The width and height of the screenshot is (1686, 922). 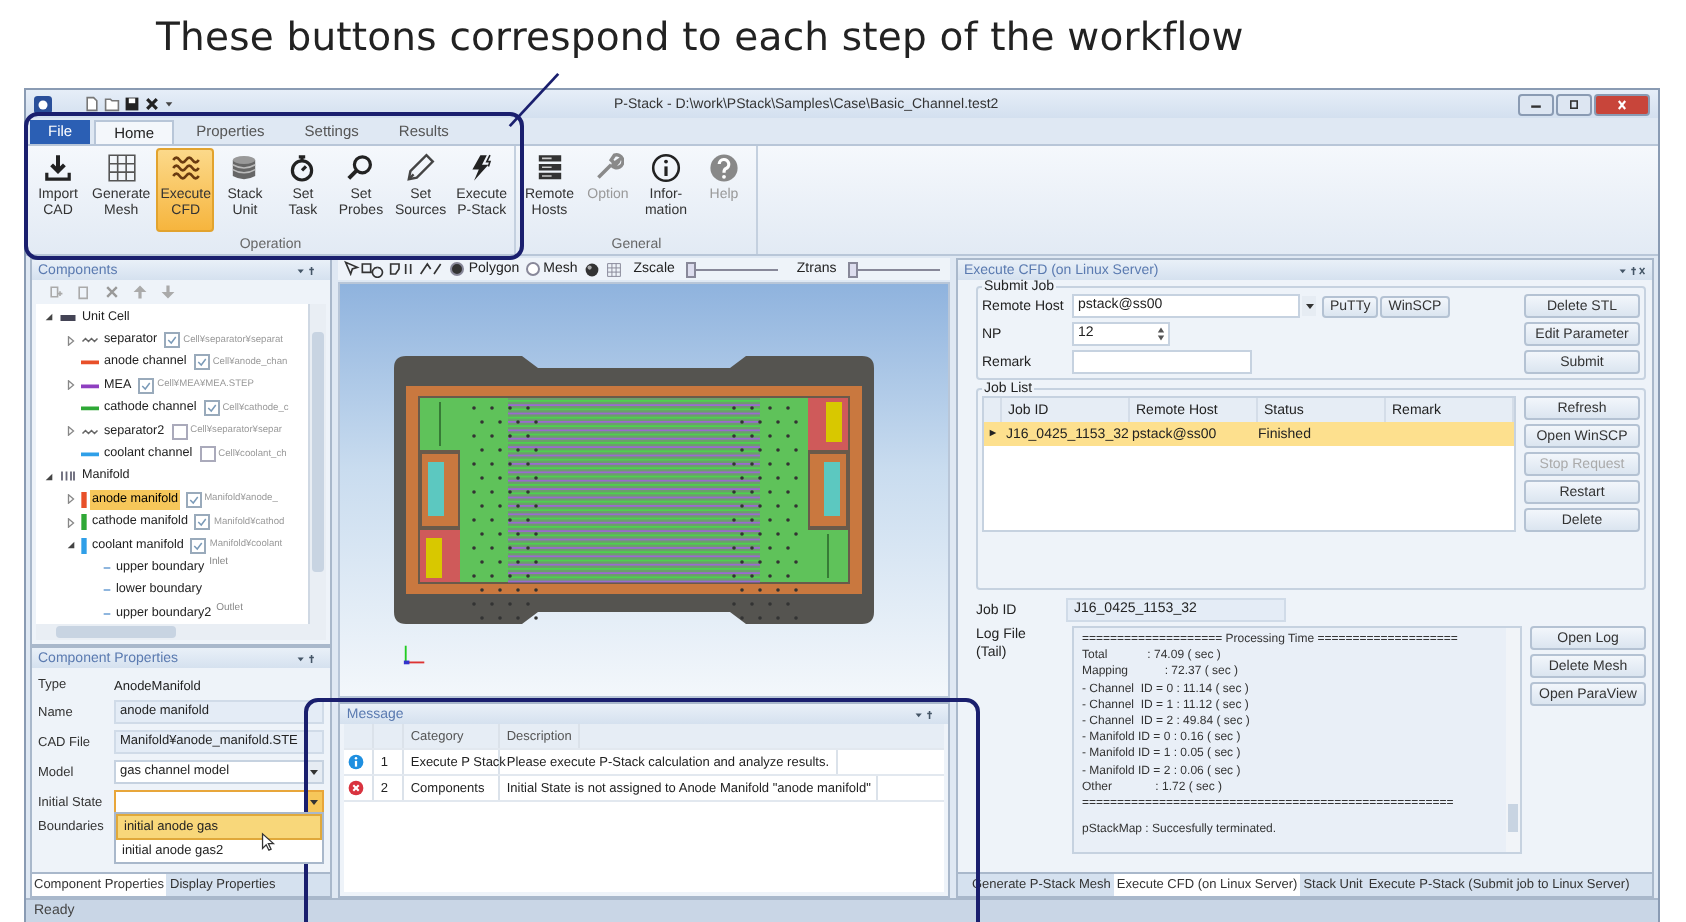 I want to click on horizontal-scrollbar, so click(x=181, y=632).